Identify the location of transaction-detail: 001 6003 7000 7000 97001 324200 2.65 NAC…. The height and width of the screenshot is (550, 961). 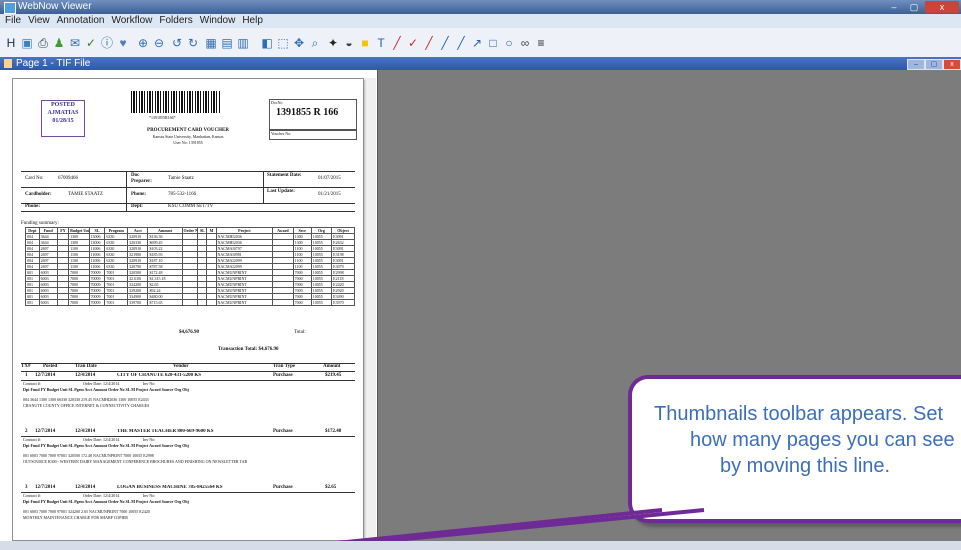
(86, 511).